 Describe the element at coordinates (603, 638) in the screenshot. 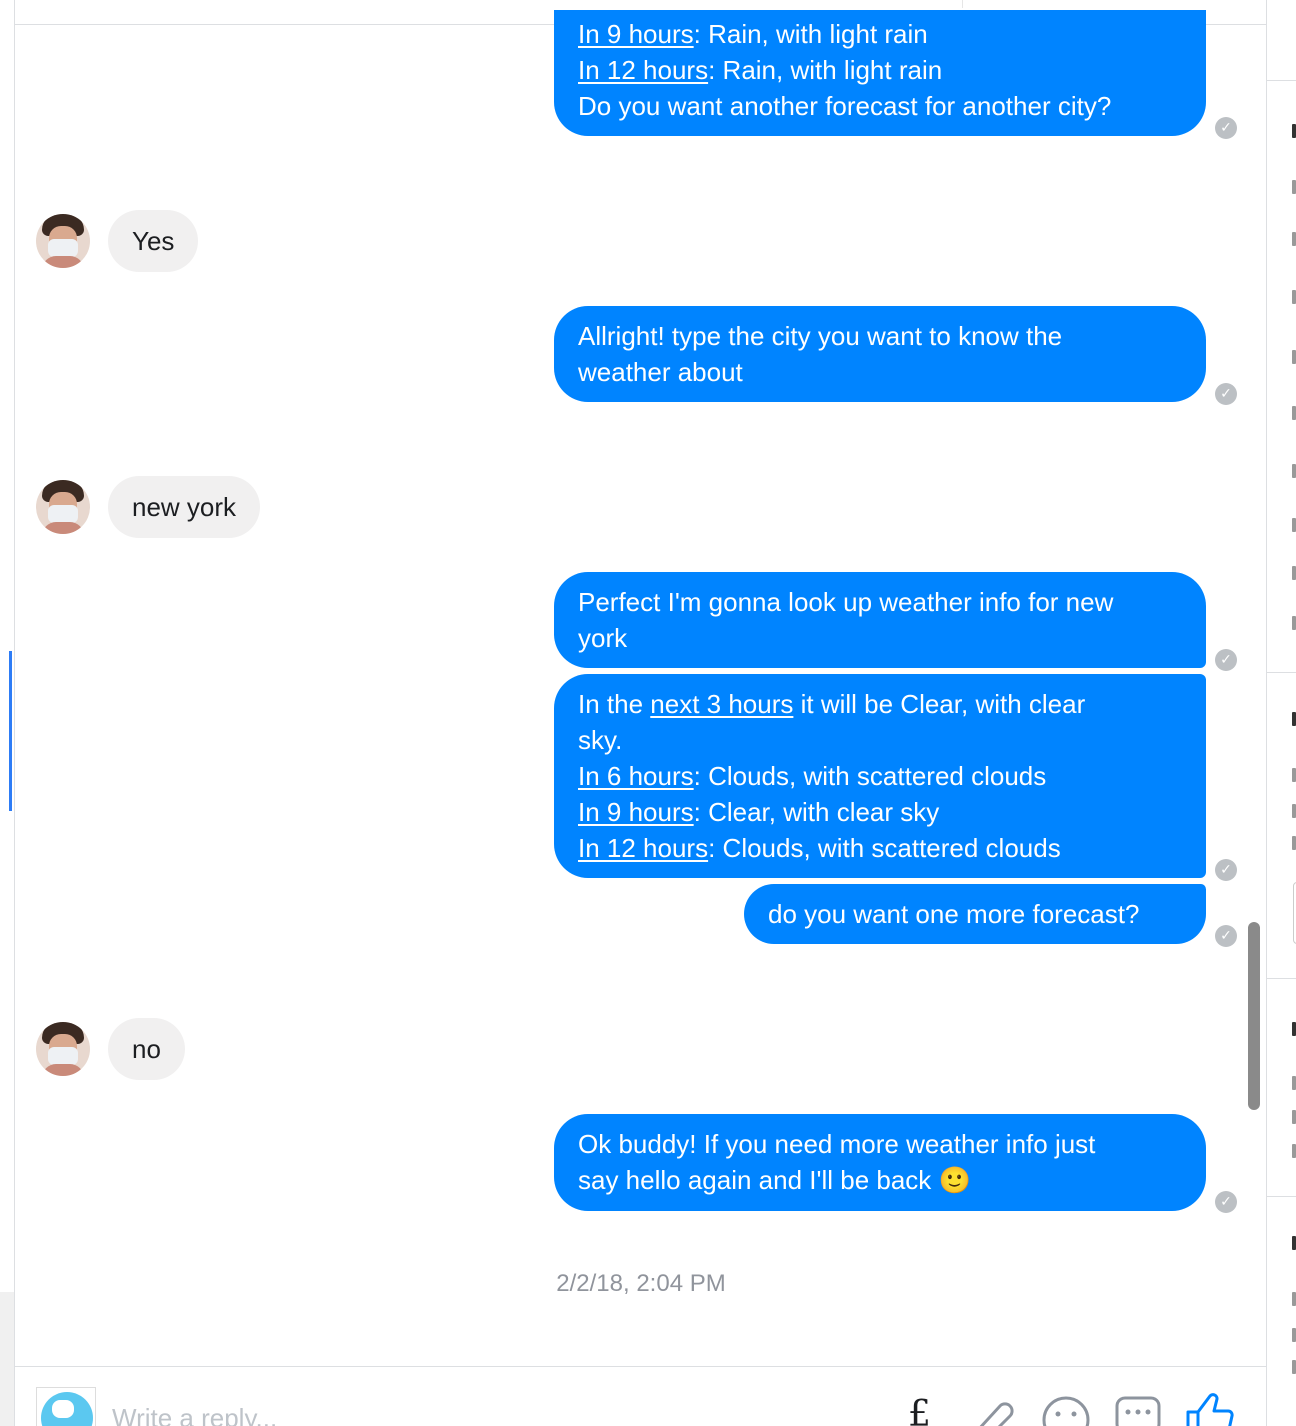

I see `message-text: york` at that location.